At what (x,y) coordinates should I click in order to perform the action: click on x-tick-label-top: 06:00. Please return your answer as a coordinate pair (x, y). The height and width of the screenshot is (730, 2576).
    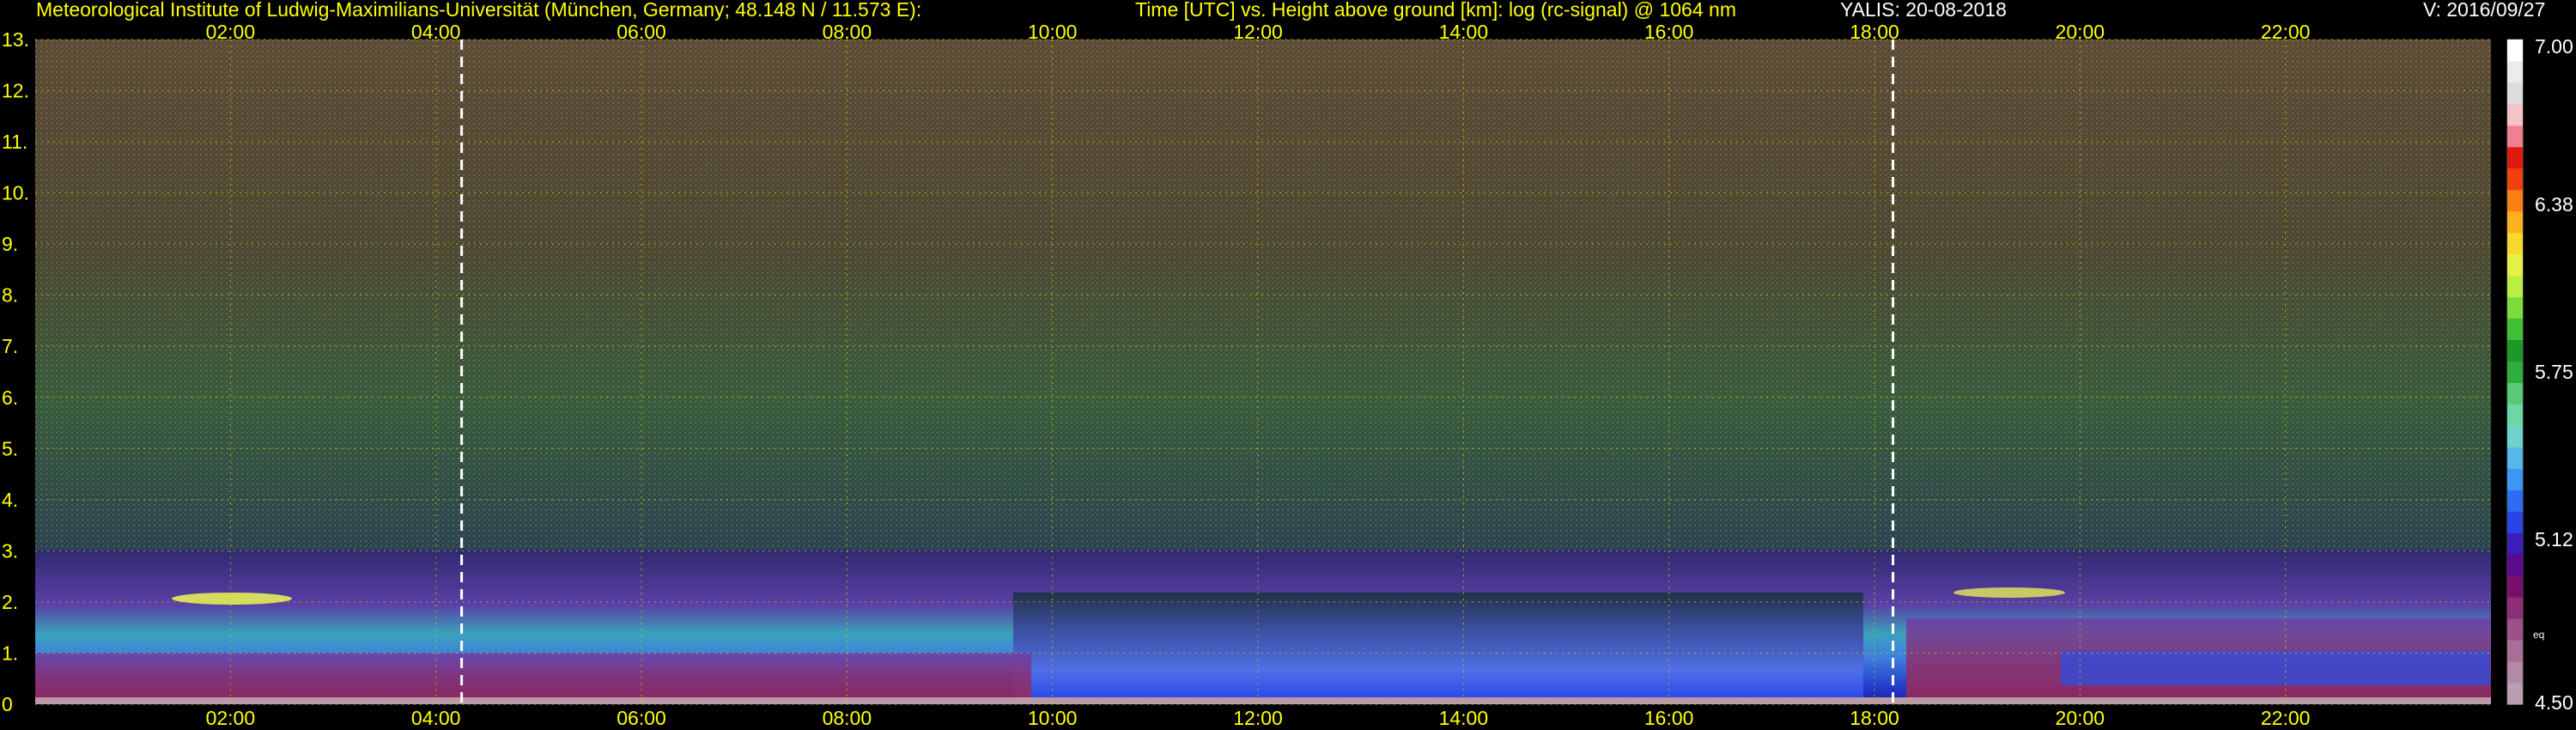
    Looking at the image, I should click on (641, 32).